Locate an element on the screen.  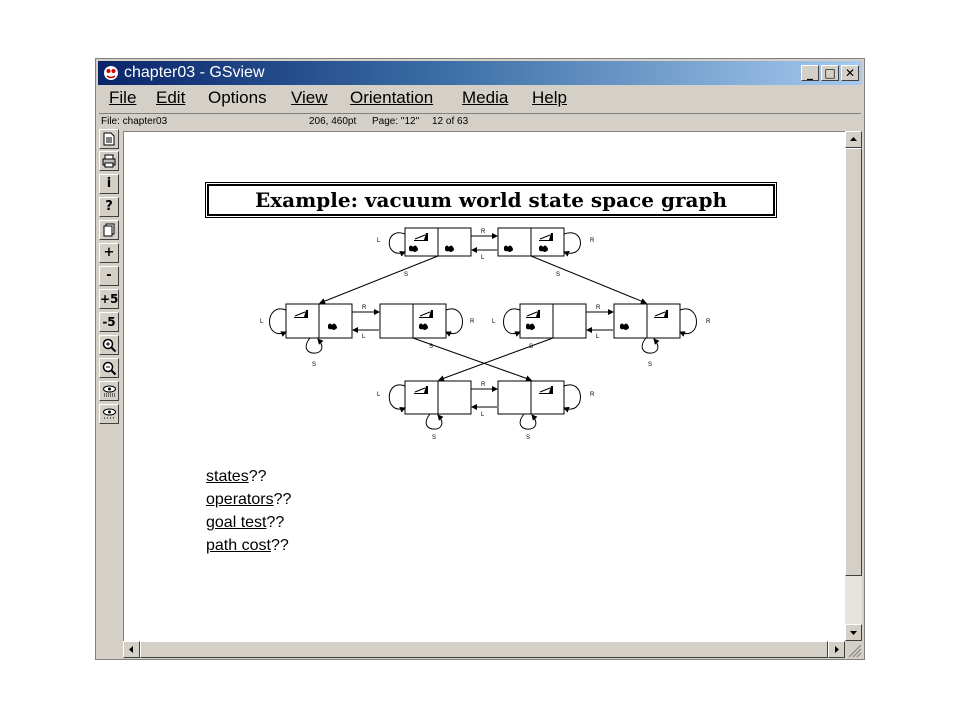
open-button is located at coordinates (109, 139).